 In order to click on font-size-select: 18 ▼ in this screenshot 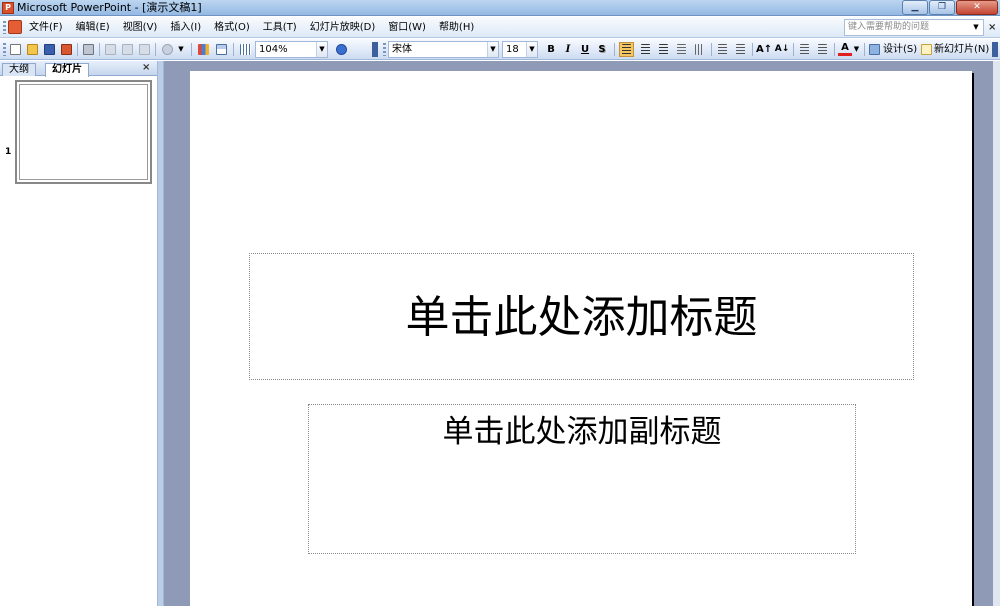, I will do `click(520, 49)`.